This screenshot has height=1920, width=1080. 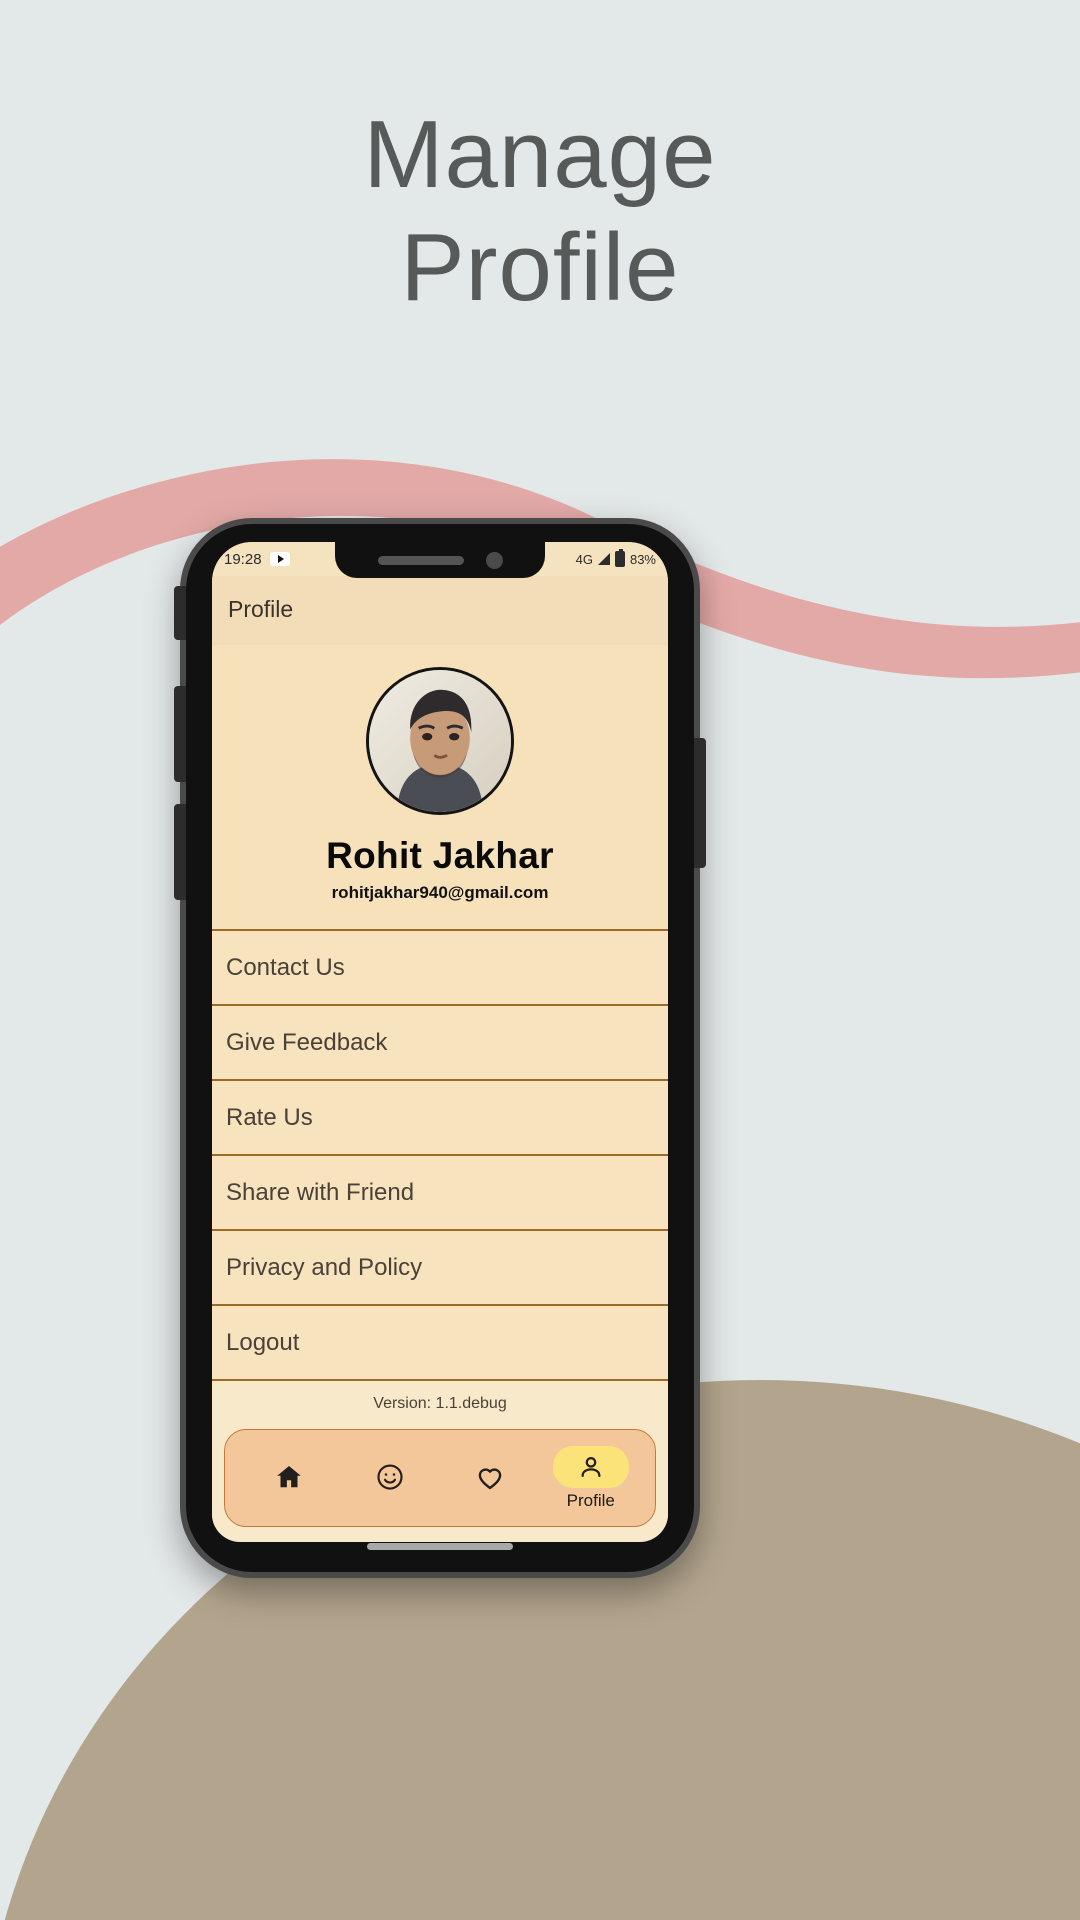 I want to click on status-bar-right: 4G 83%, so click(x=615, y=558).